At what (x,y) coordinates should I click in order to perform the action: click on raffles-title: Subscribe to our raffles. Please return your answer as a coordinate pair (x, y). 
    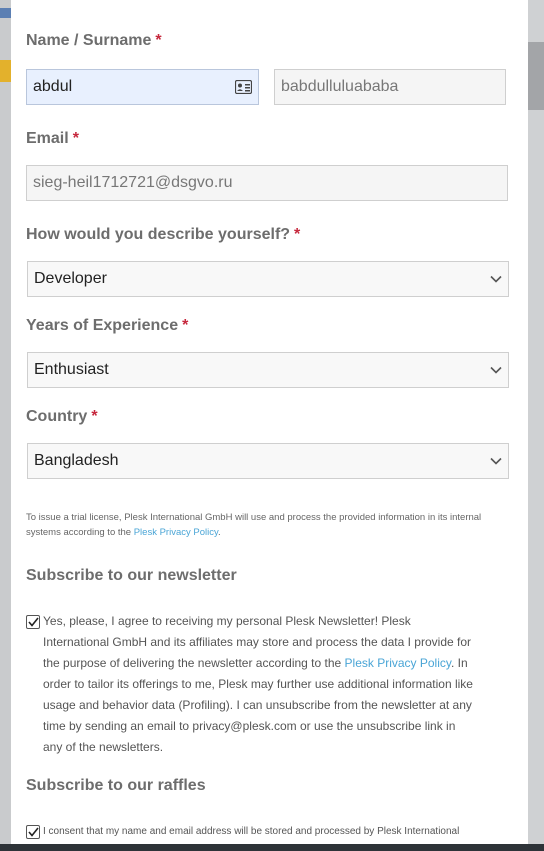
    Looking at the image, I should click on (116, 785).